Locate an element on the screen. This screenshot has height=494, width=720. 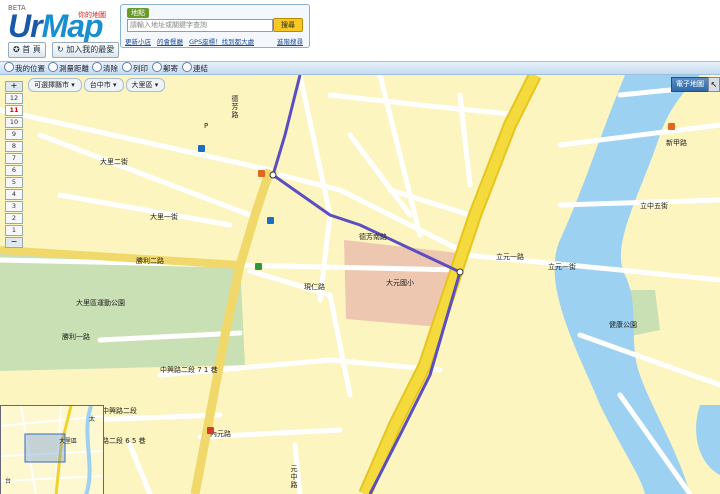
breadcrumb-county-label: 可選擇縣市 is located at coordinates (51, 85).